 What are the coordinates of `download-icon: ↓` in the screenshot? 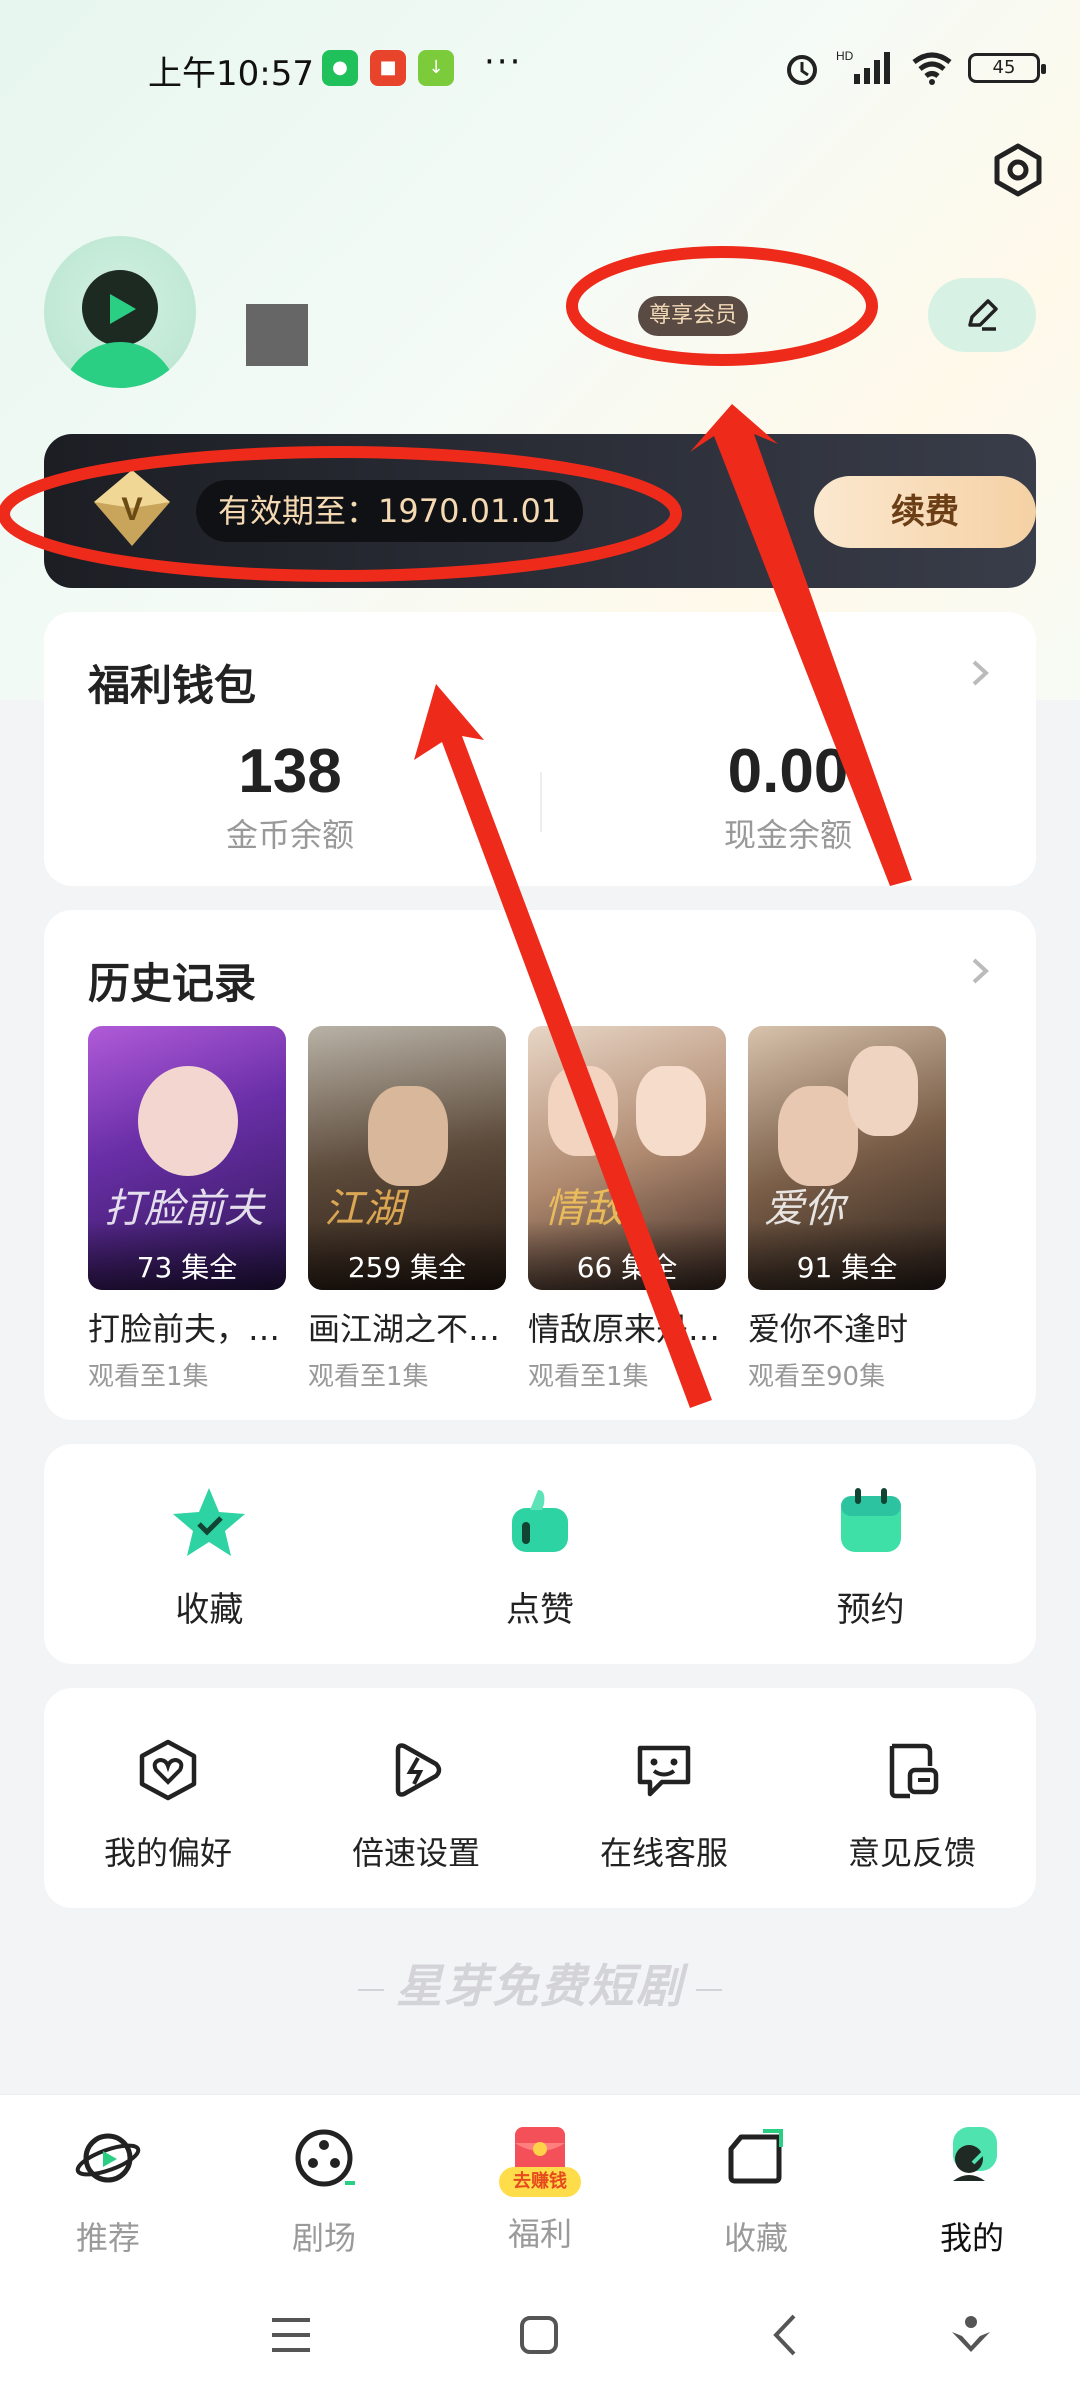 It's located at (436, 68).